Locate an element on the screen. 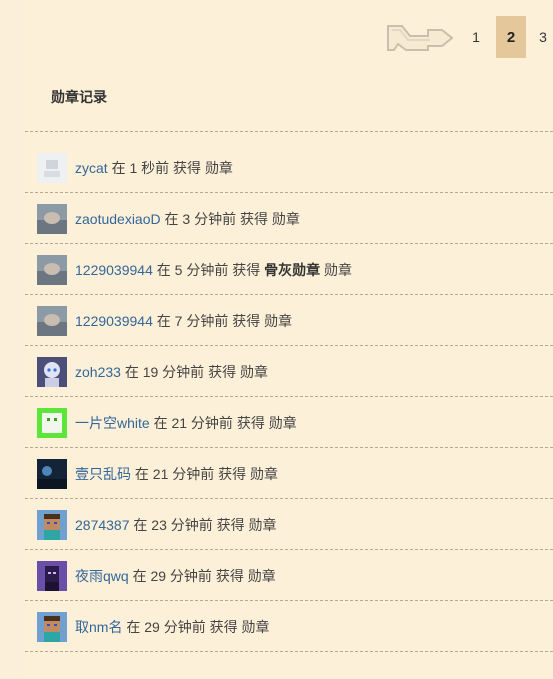 This screenshot has width=553, height=679. username-link: 一片空white is located at coordinates (112, 423).